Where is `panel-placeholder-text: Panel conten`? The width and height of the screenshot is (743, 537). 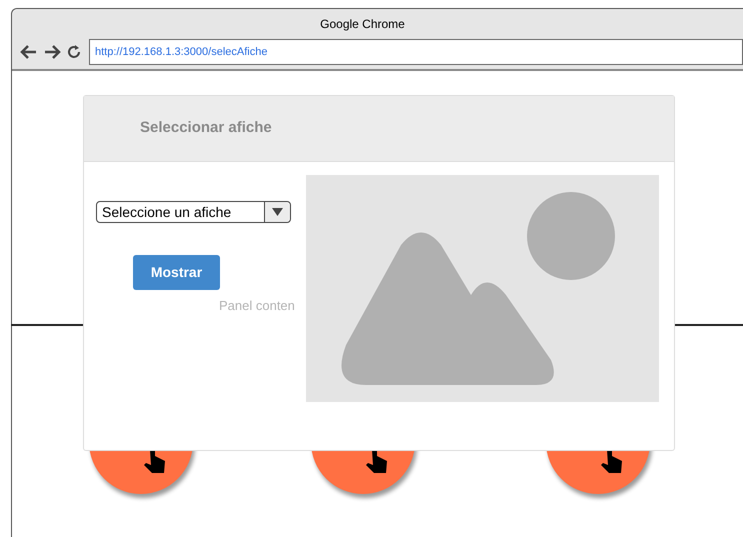 panel-placeholder-text: Panel conten is located at coordinates (257, 306).